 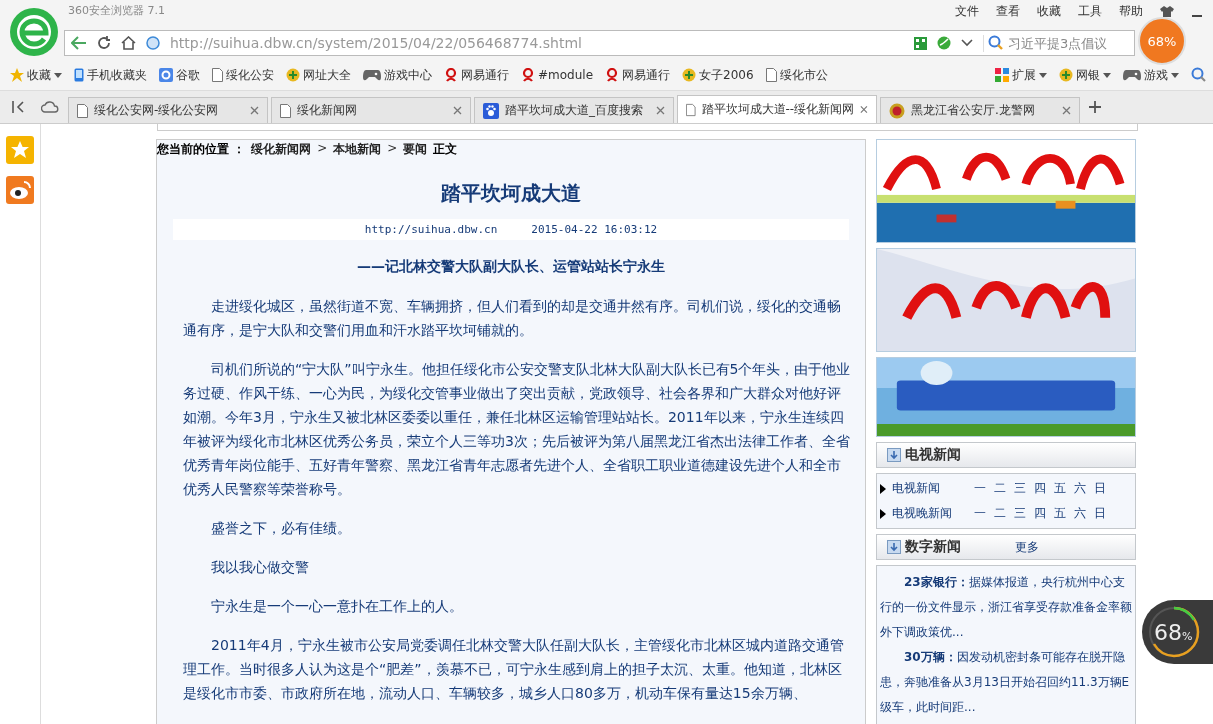 What do you see at coordinates (930, 488) in the screenshot?
I see `program-link: 电视新闻` at bounding box center [930, 488].